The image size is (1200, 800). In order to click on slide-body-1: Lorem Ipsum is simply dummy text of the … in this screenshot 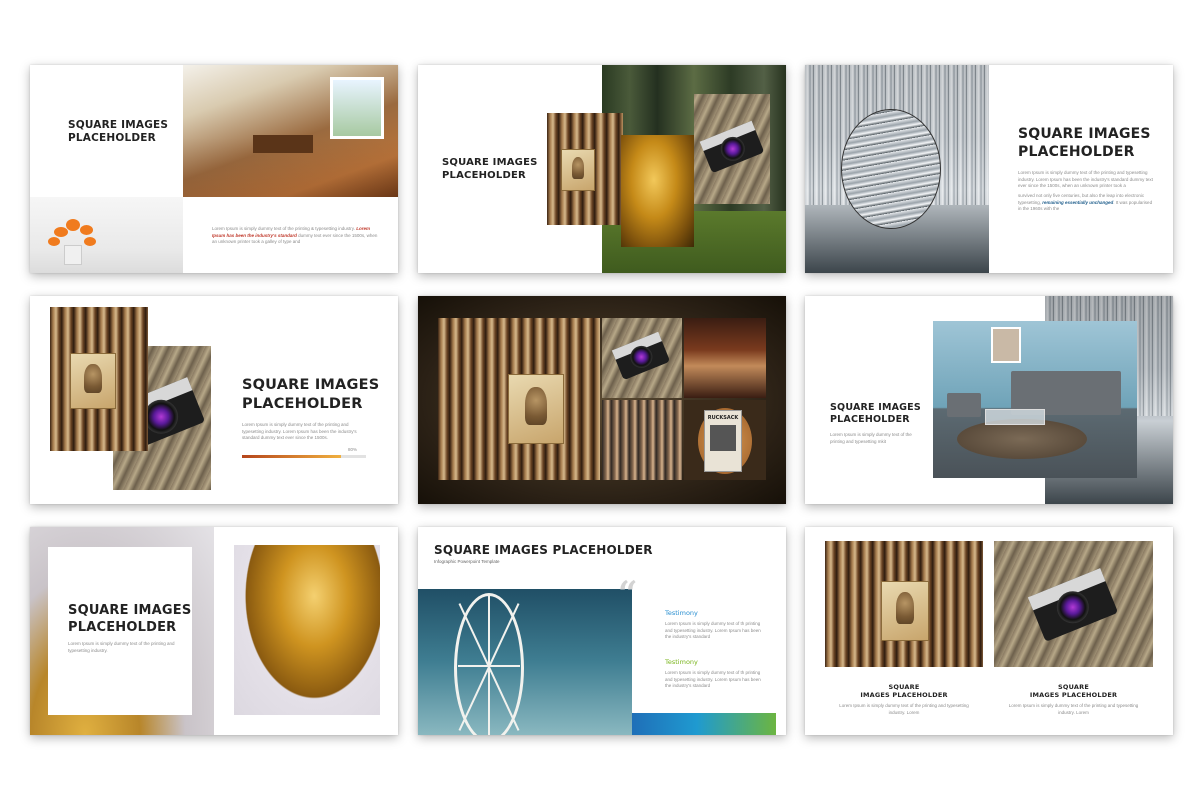, I will do `click(1085, 179)`.